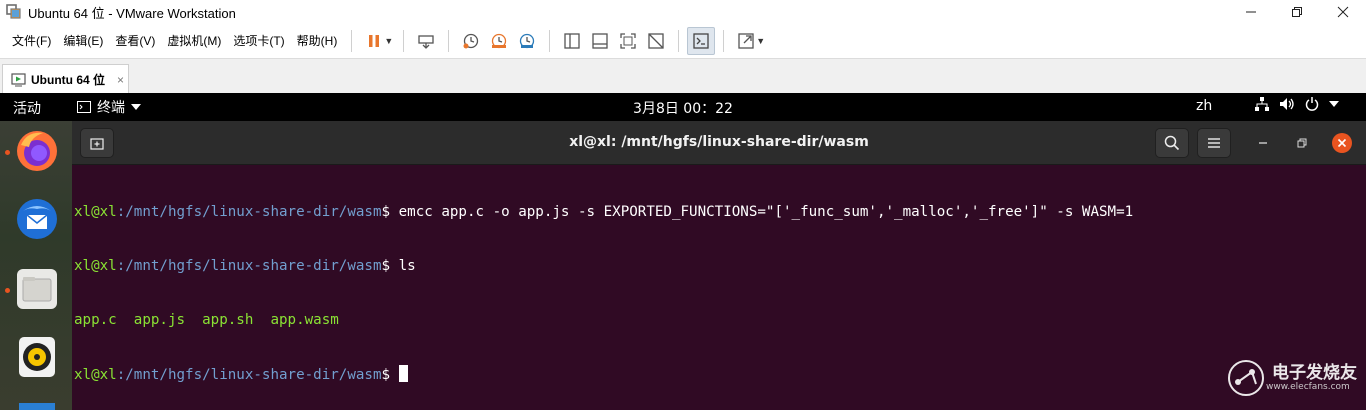  Describe the element at coordinates (1297, 12) in the screenshot. I see `restore-button` at that location.